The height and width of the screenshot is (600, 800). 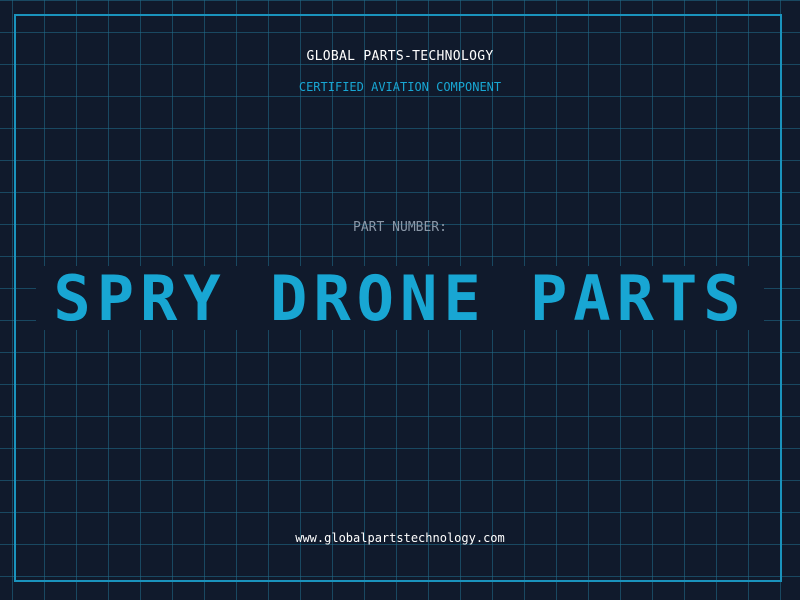 I want to click on brand-name: GLOBAL PARTS-TECHNOLOGY, so click(x=400, y=56).